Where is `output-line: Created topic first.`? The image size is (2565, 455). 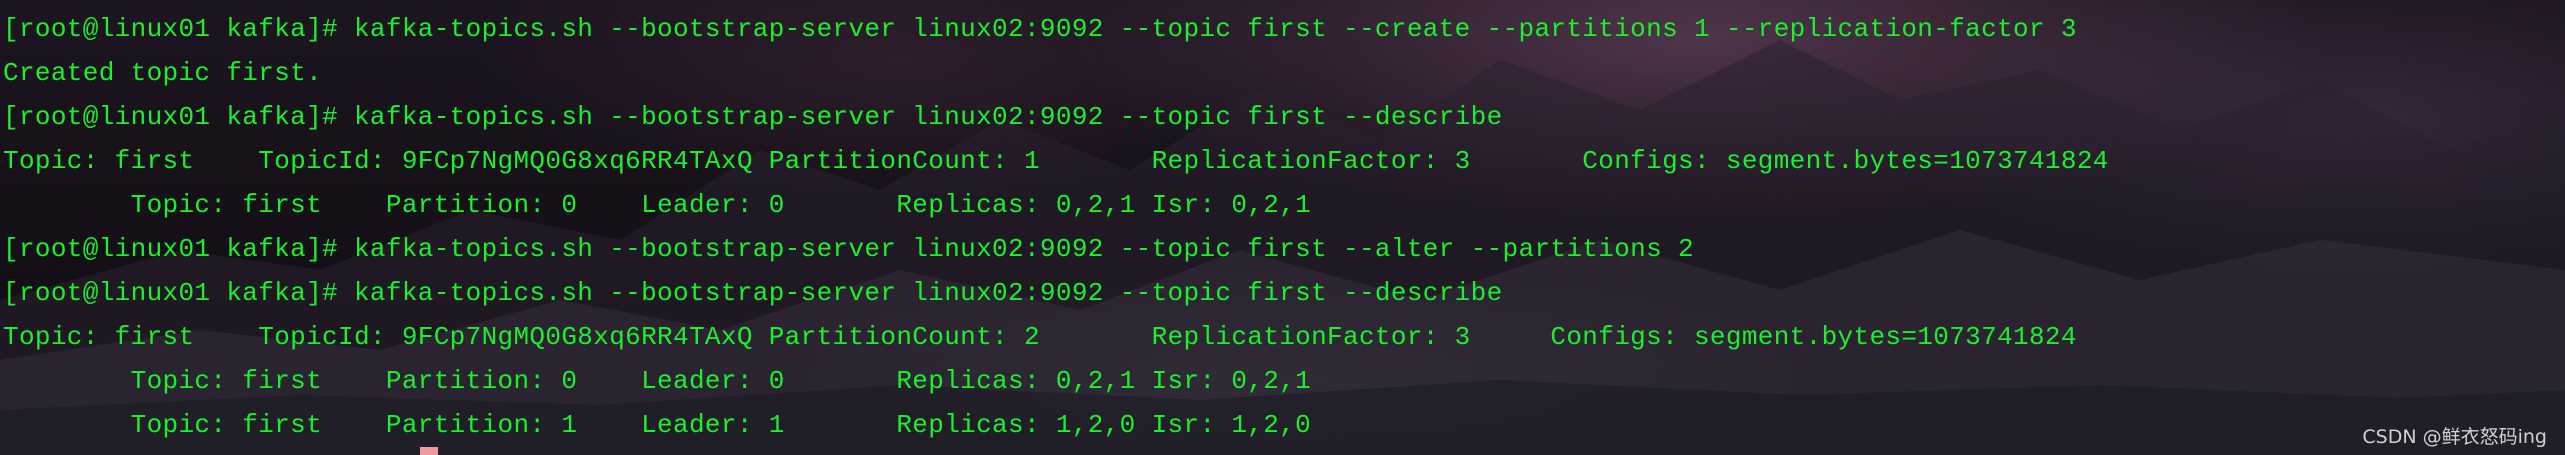 output-line: Created topic first. is located at coordinates (163, 73).